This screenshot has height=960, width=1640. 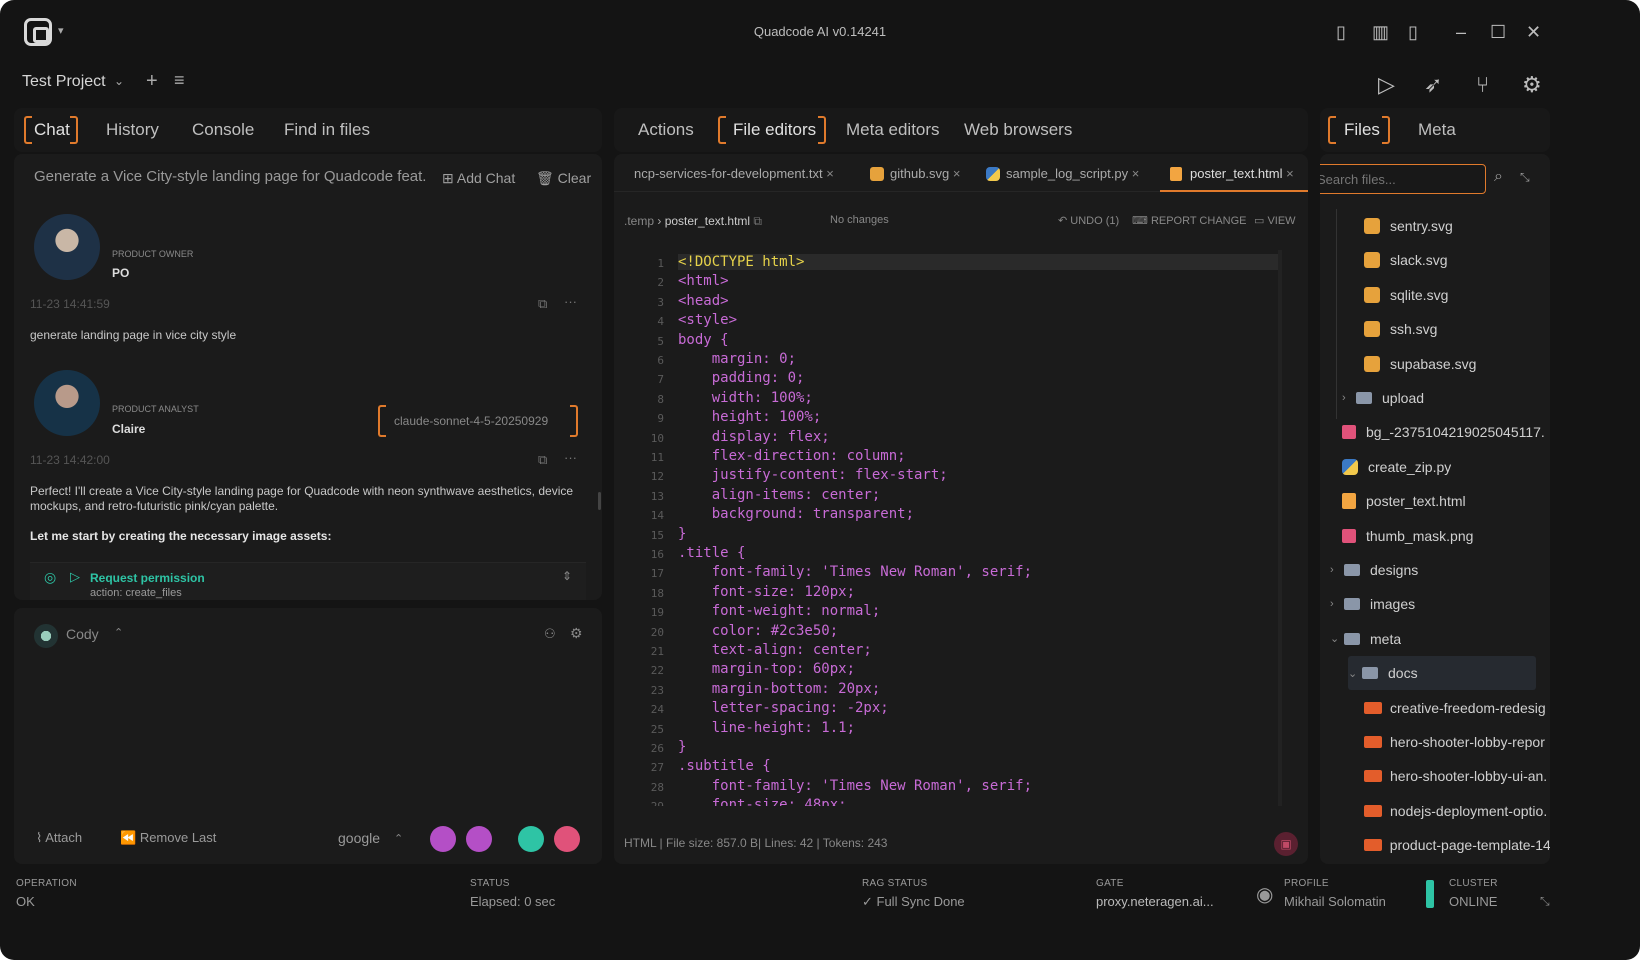 What do you see at coordinates (1498, 177) in the screenshot?
I see `search-icon: ⌕` at bounding box center [1498, 177].